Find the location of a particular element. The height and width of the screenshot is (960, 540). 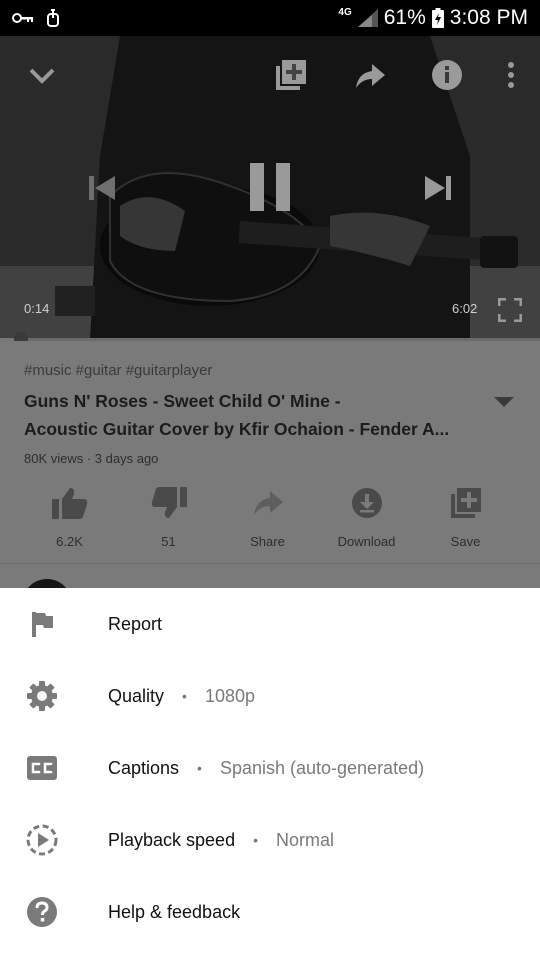

menu-label: Help & feedback is located at coordinates (174, 911).